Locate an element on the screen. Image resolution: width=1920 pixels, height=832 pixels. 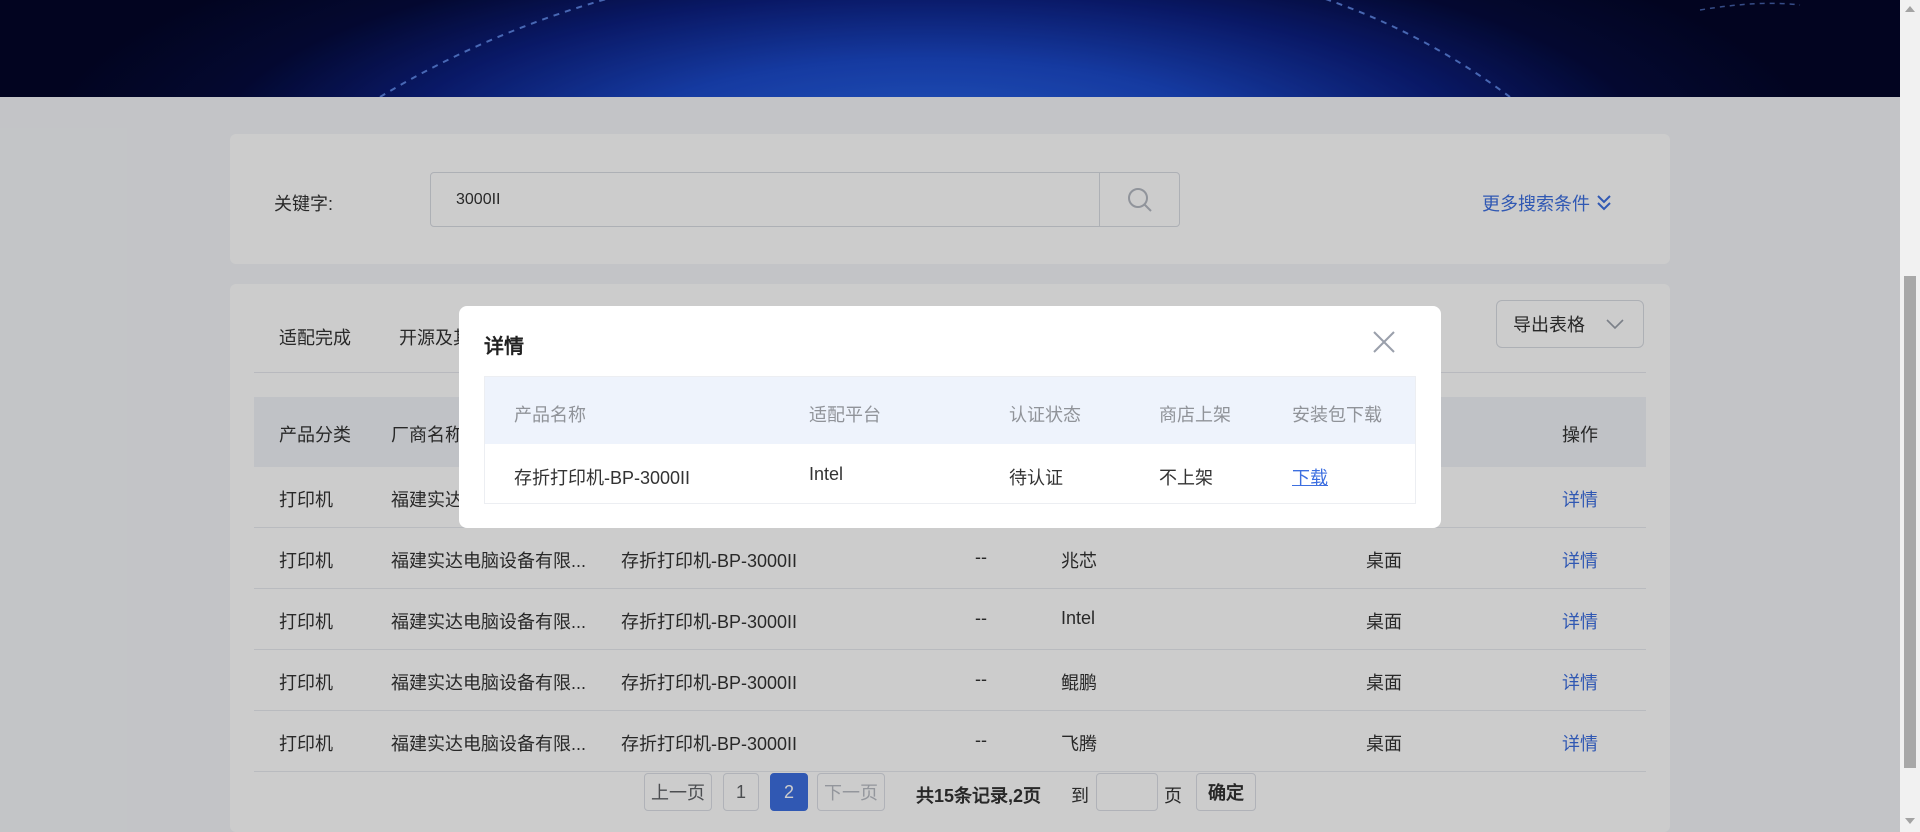
th-cert-status: 认证状态 is located at coordinates (1045, 415).